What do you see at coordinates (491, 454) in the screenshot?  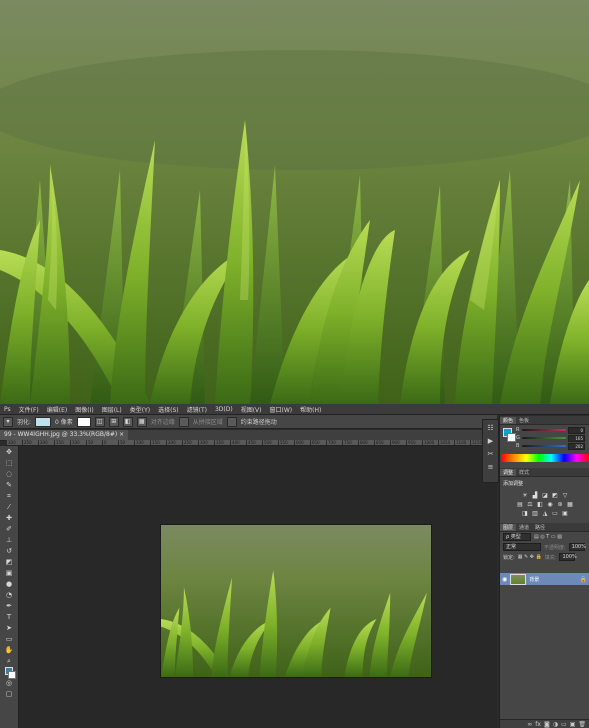 I see `tools-preset-icon: ✂` at bounding box center [491, 454].